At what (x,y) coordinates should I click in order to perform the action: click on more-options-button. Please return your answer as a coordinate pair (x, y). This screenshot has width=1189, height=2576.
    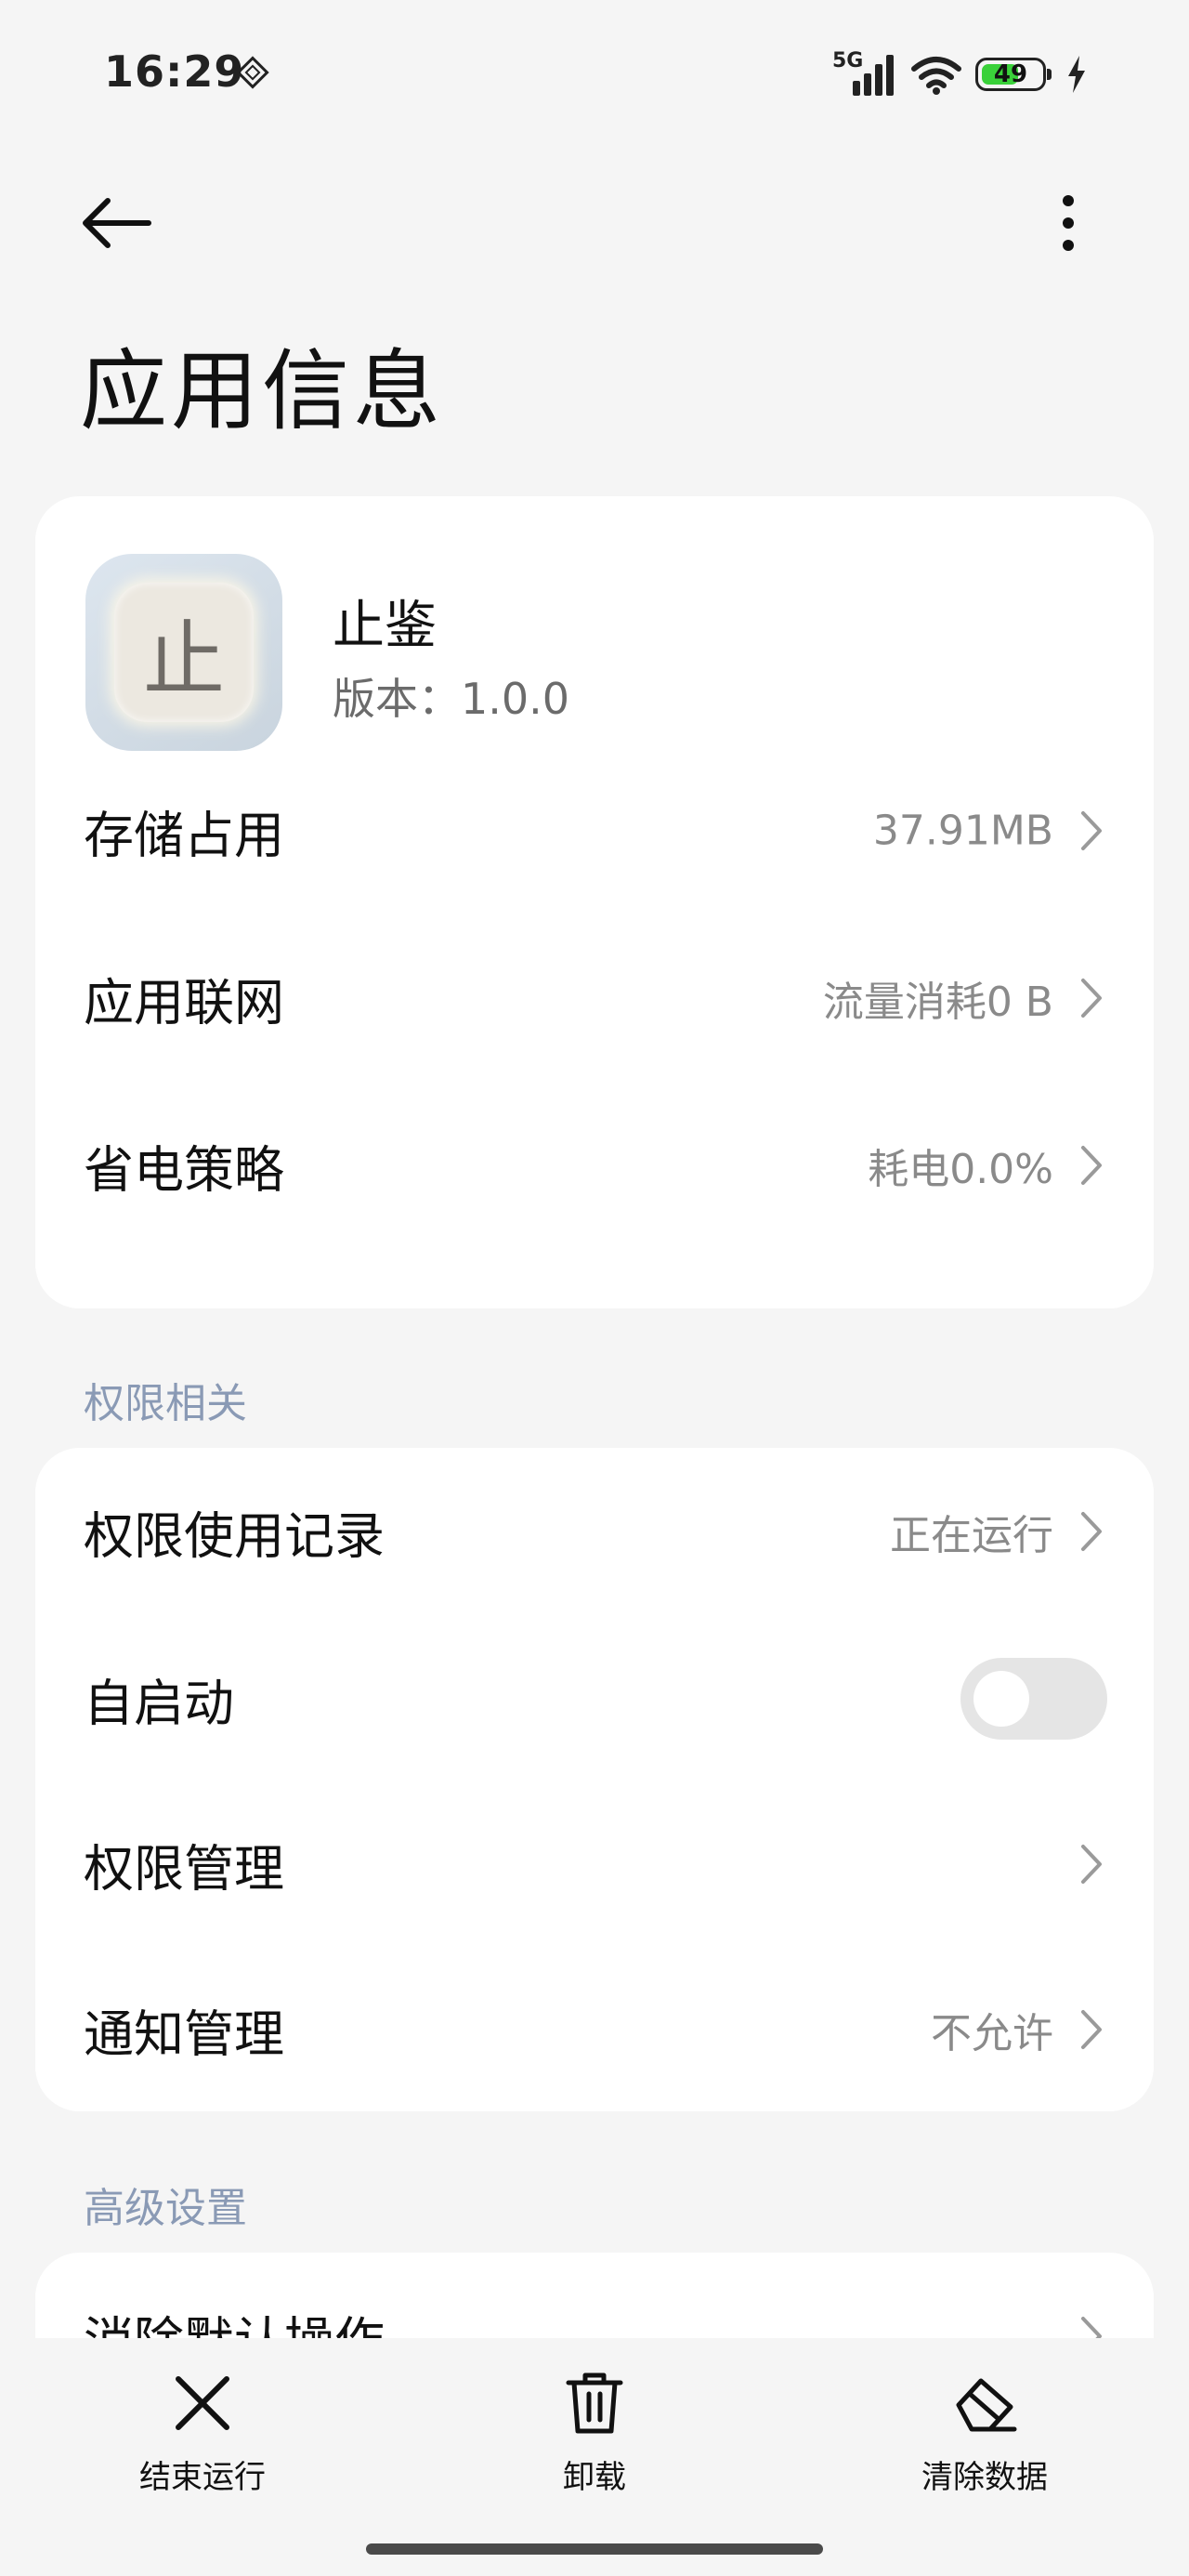
    Looking at the image, I should click on (1068, 223).